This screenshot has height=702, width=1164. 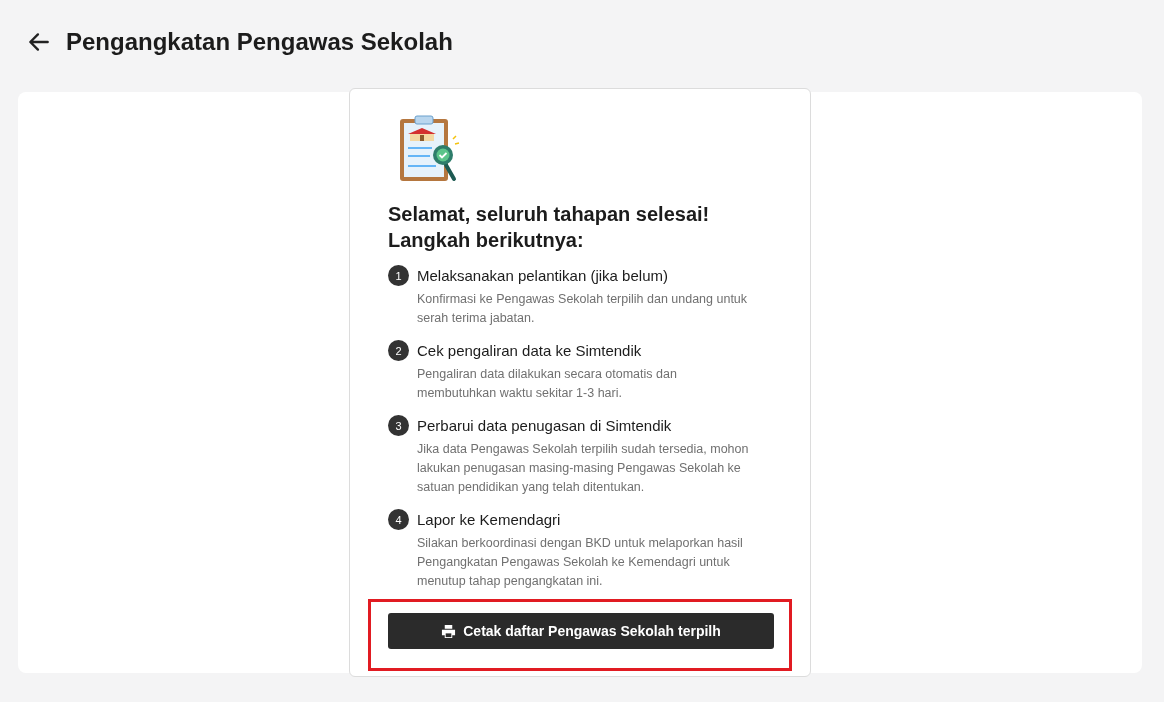 What do you see at coordinates (398, 519) in the screenshot?
I see `step-number: 4` at bounding box center [398, 519].